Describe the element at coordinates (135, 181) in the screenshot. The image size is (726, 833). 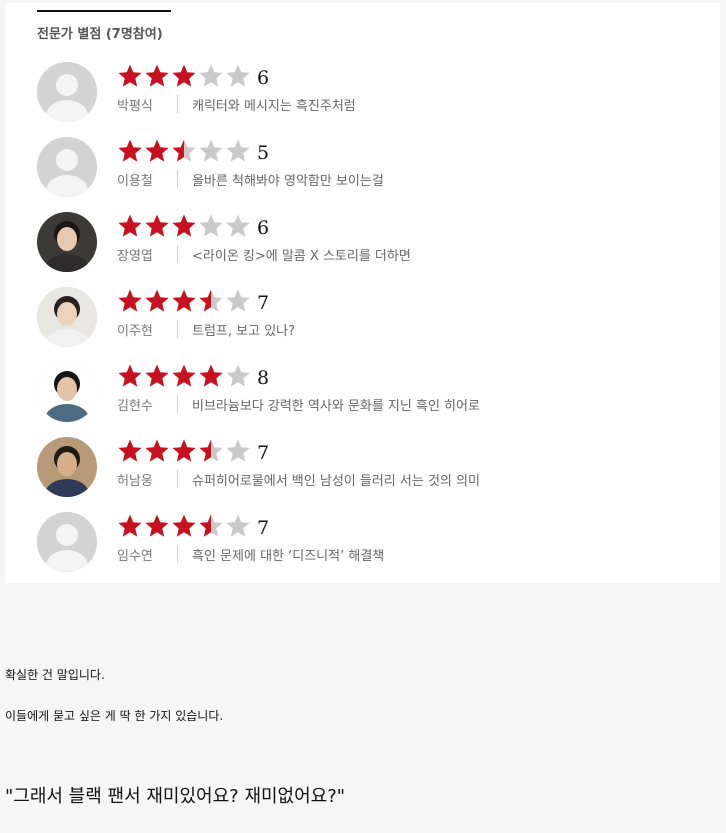
I see `reviewer-name: 이용철` at that location.